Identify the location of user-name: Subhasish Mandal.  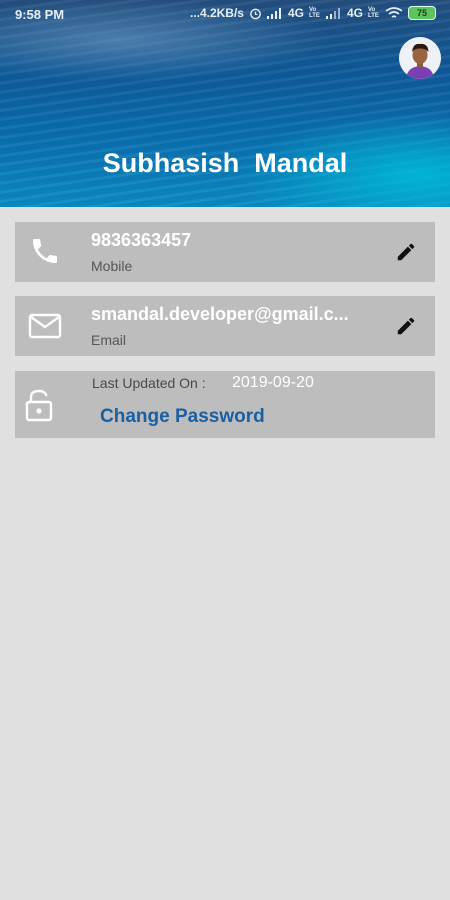
(225, 163).